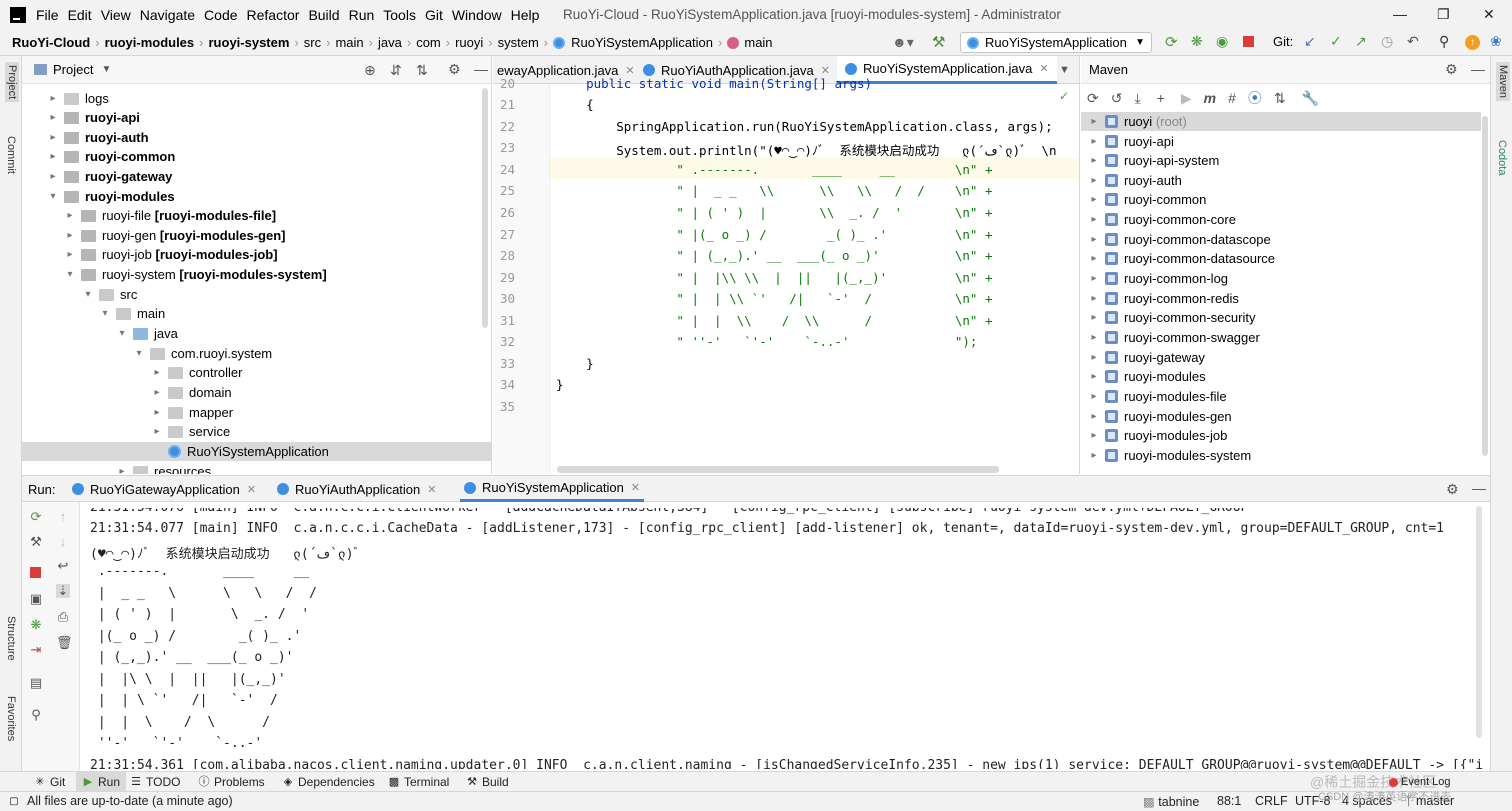 The height and width of the screenshot is (811, 1512). I want to click on soft-wrap-icon: ↩, so click(63, 566).